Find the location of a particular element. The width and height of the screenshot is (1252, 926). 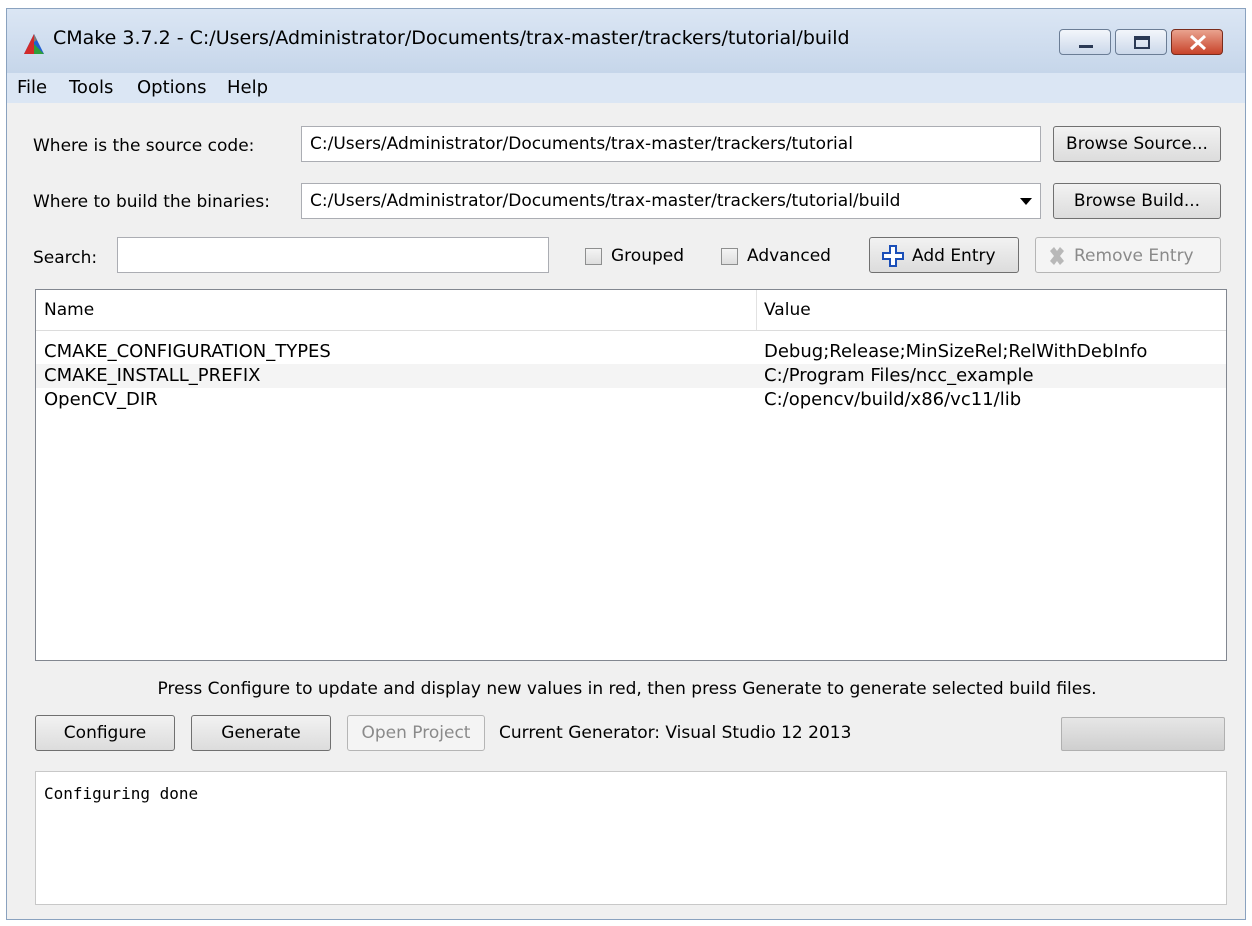

plus-icon is located at coordinates (893, 256).